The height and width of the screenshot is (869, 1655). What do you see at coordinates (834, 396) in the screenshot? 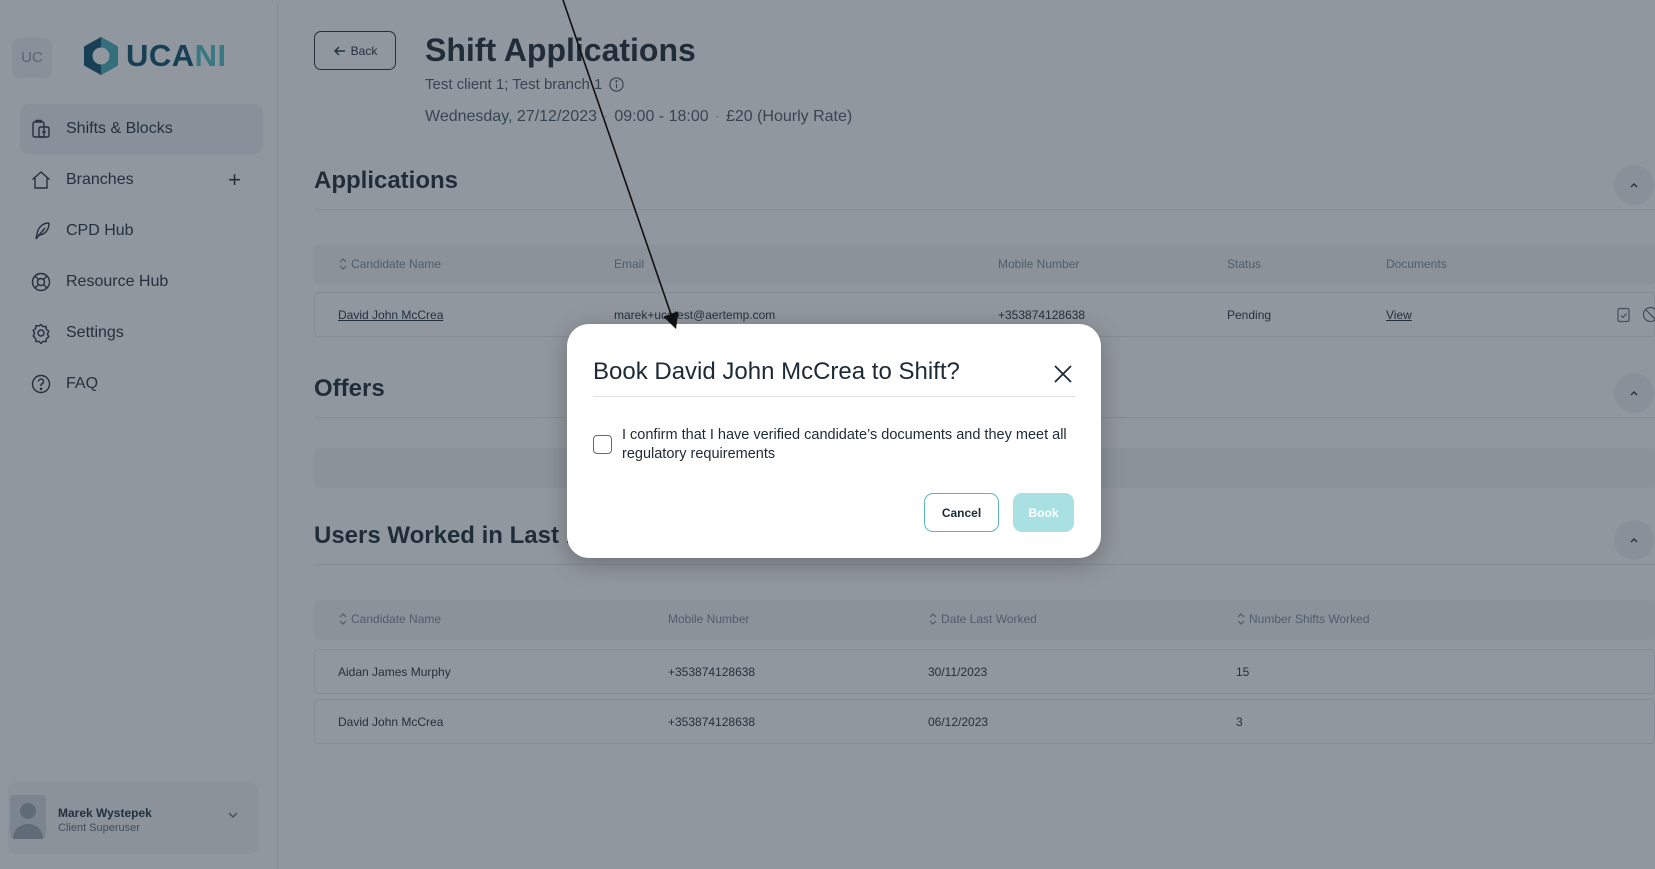
I see `divider` at bounding box center [834, 396].